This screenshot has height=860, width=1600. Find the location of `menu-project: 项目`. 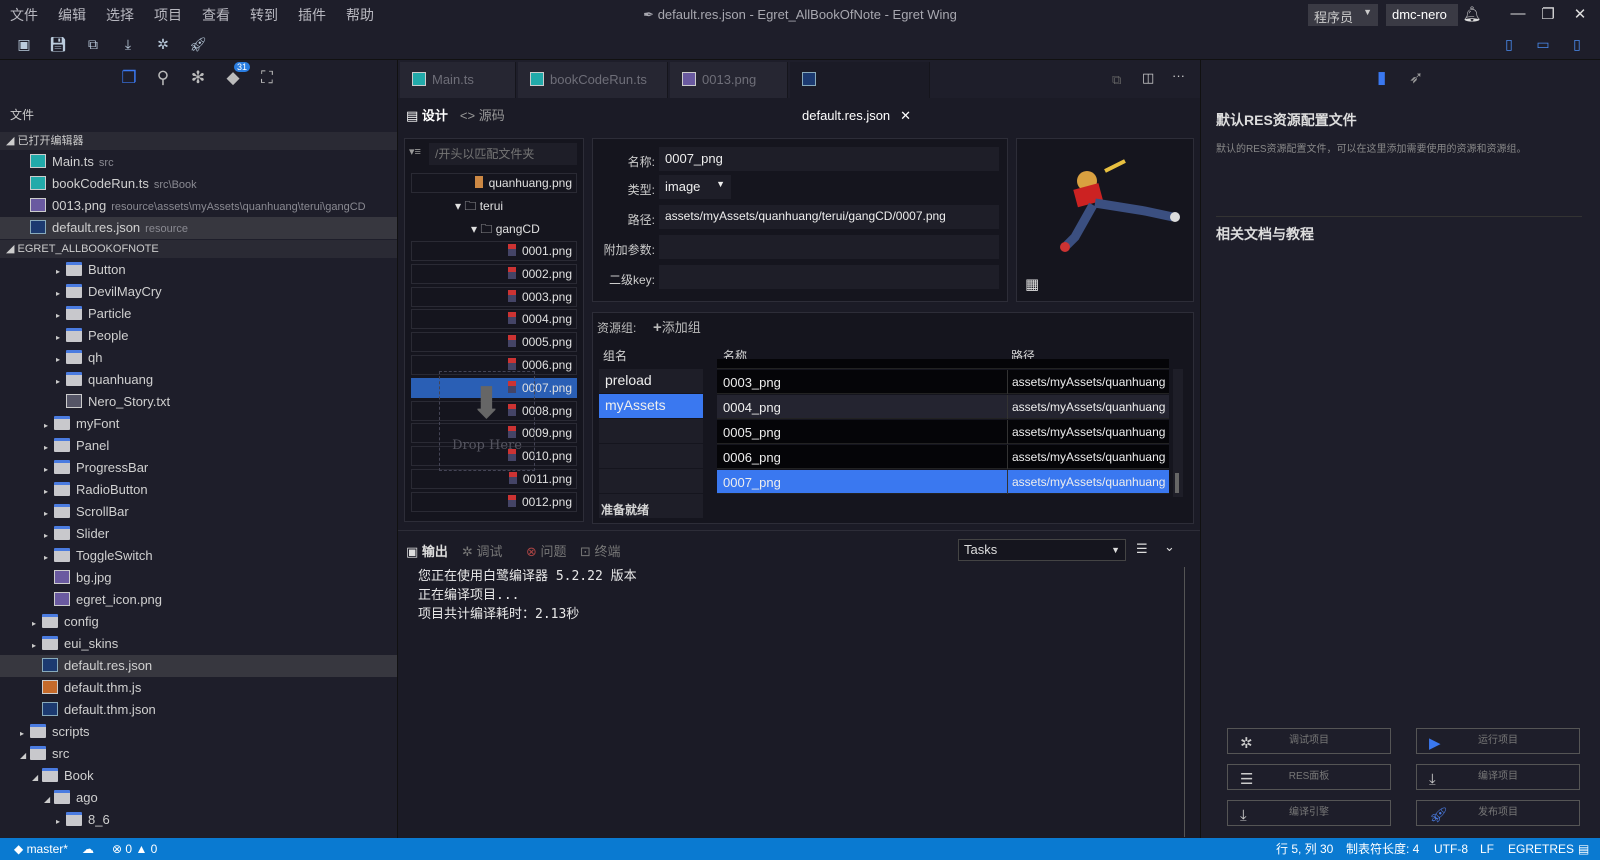

menu-project: 项目 is located at coordinates (168, 15).